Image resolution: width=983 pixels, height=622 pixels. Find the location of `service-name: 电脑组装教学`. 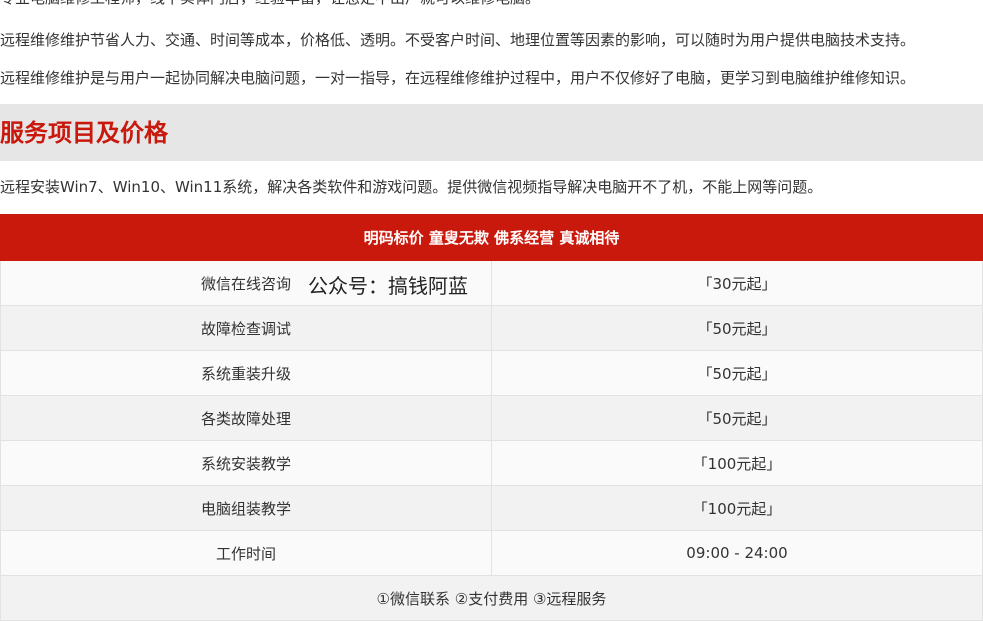

service-name: 电脑组装教学 is located at coordinates (246, 508).